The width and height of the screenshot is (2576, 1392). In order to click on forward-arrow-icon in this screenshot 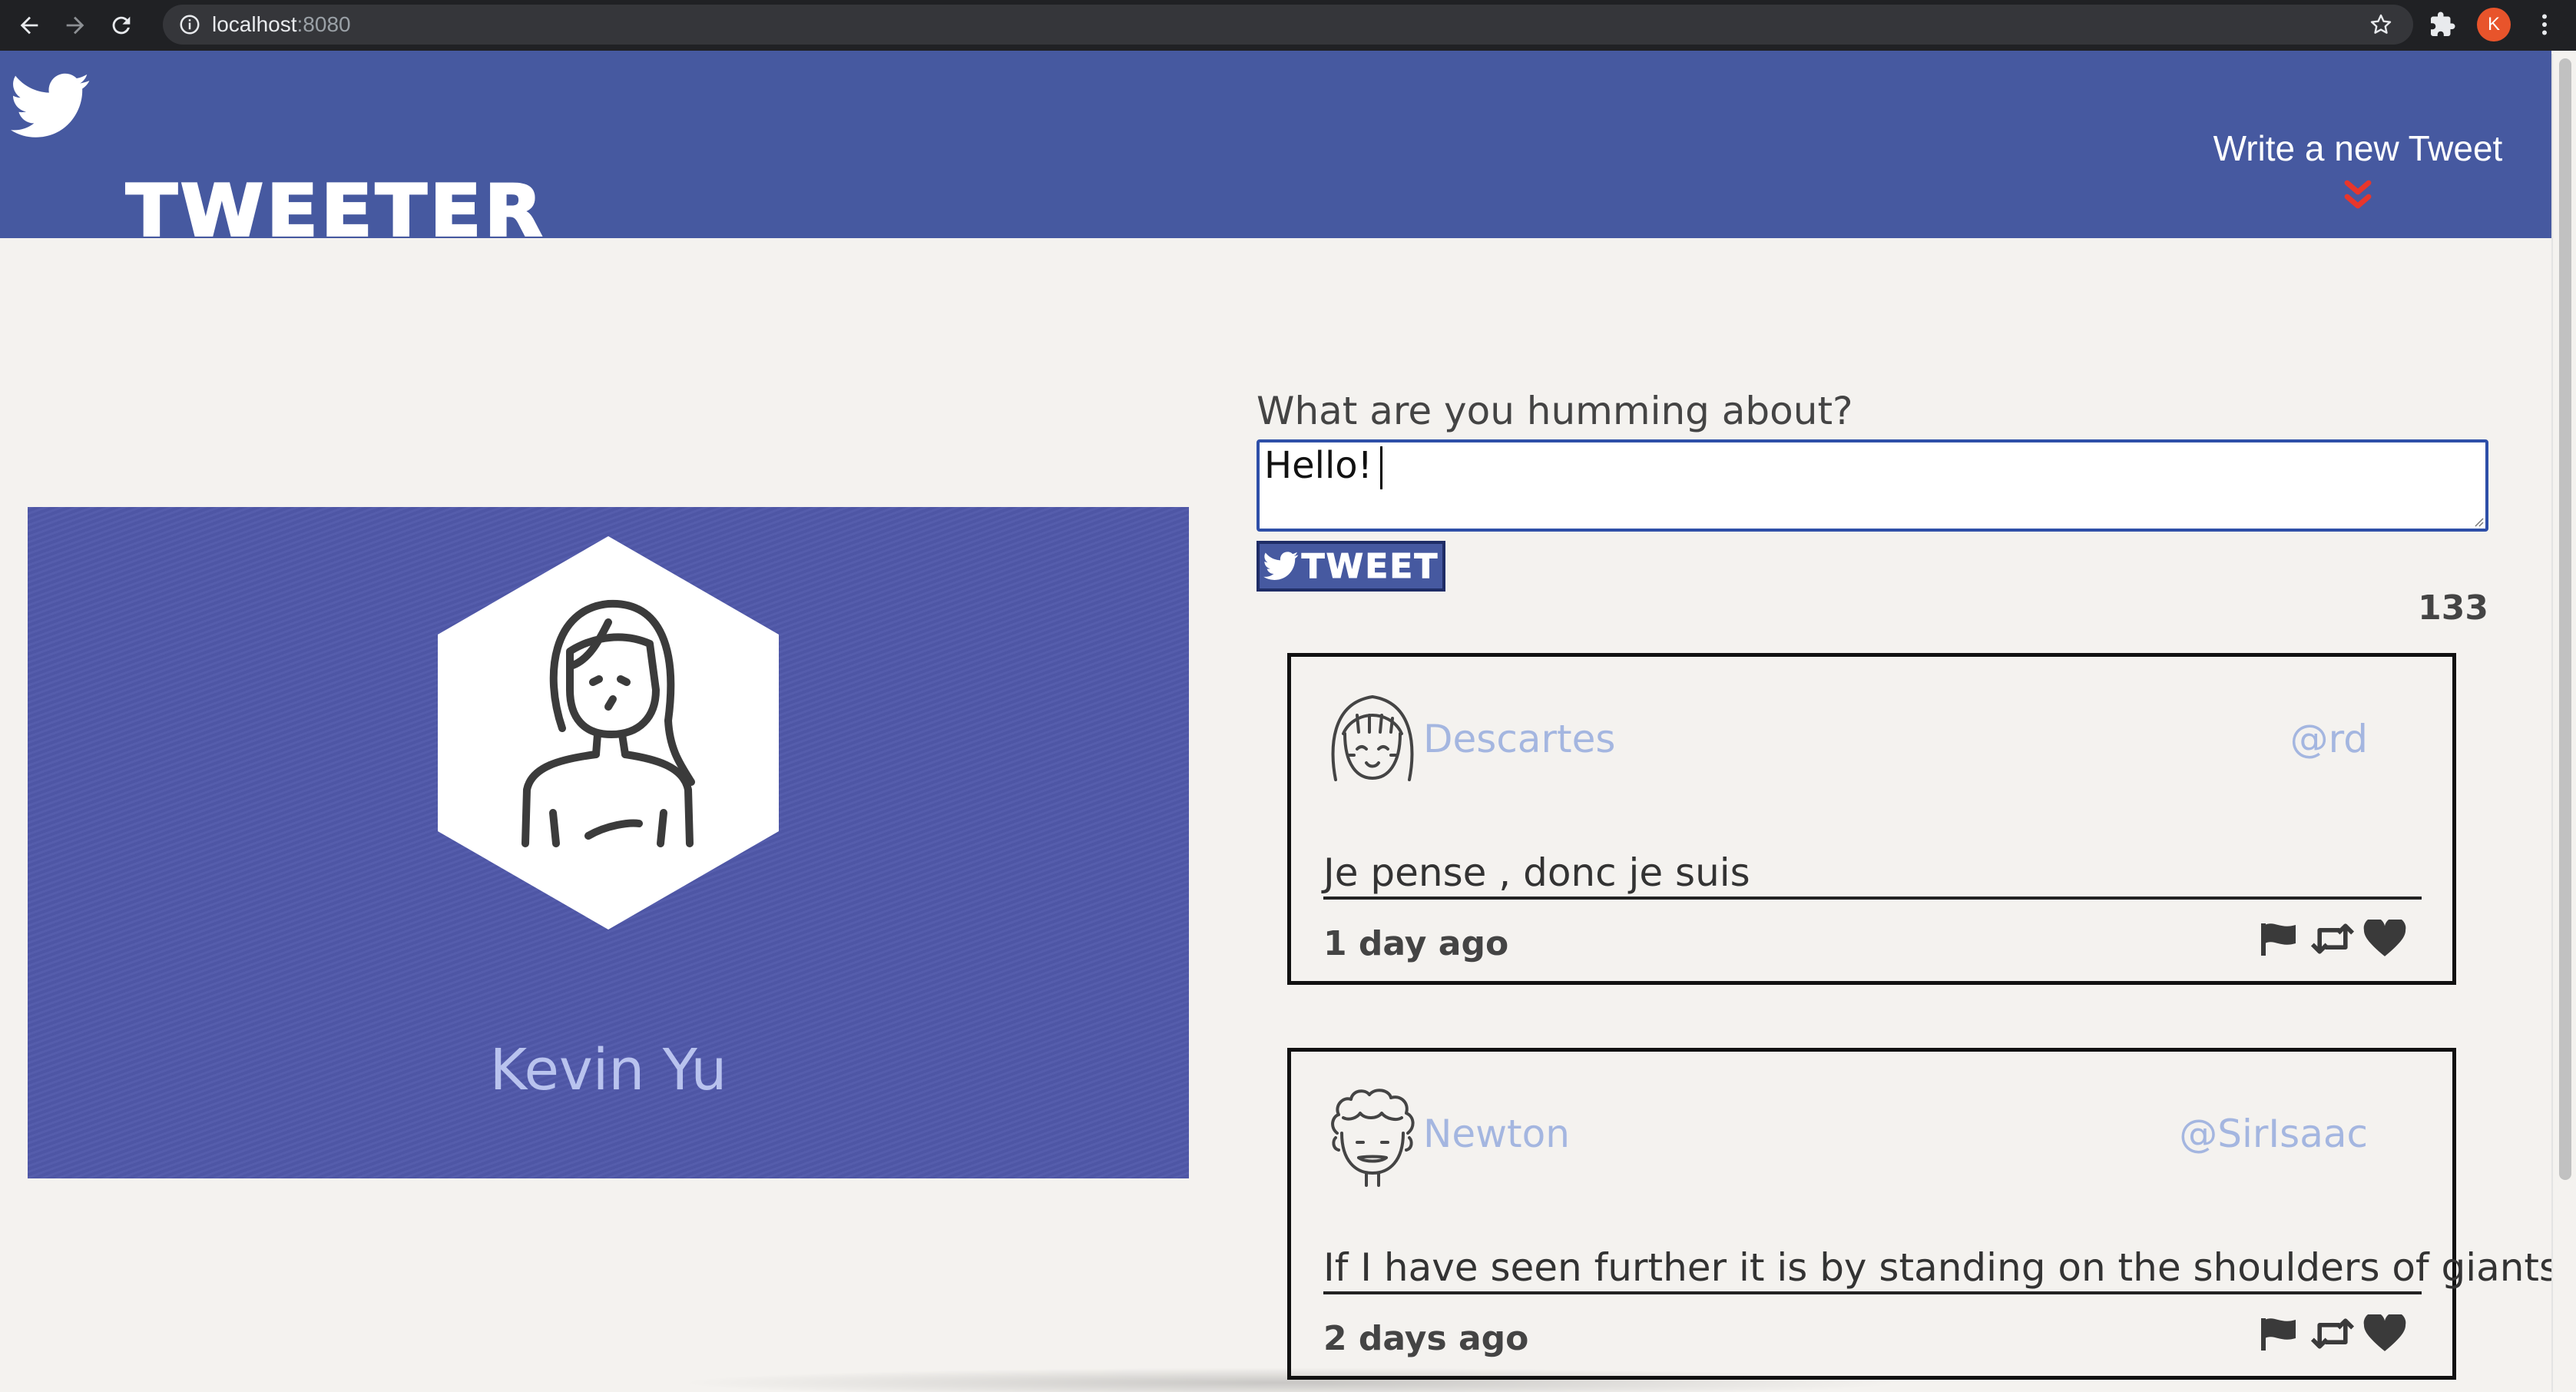, I will do `click(75, 26)`.